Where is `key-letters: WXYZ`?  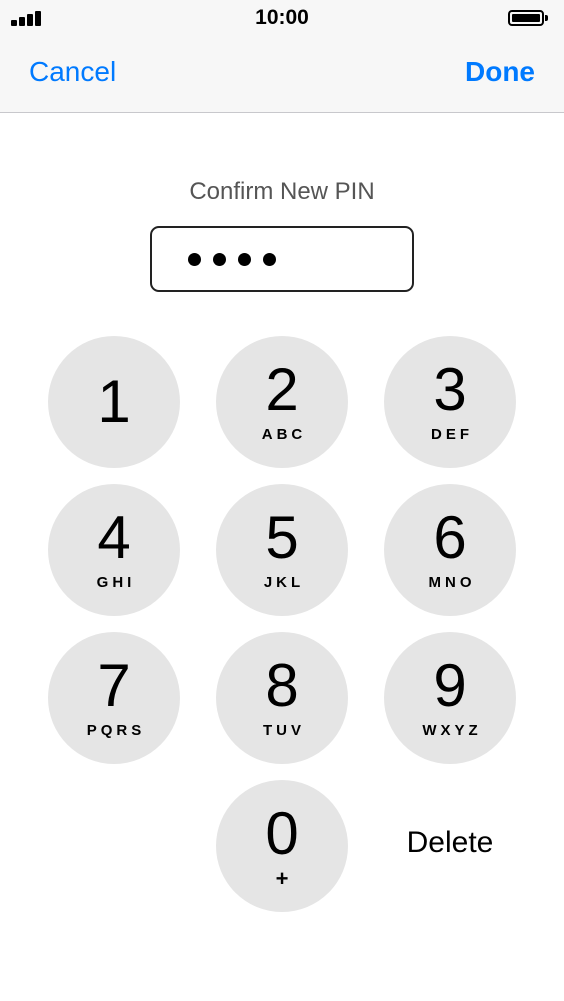 key-letters: WXYZ is located at coordinates (452, 730).